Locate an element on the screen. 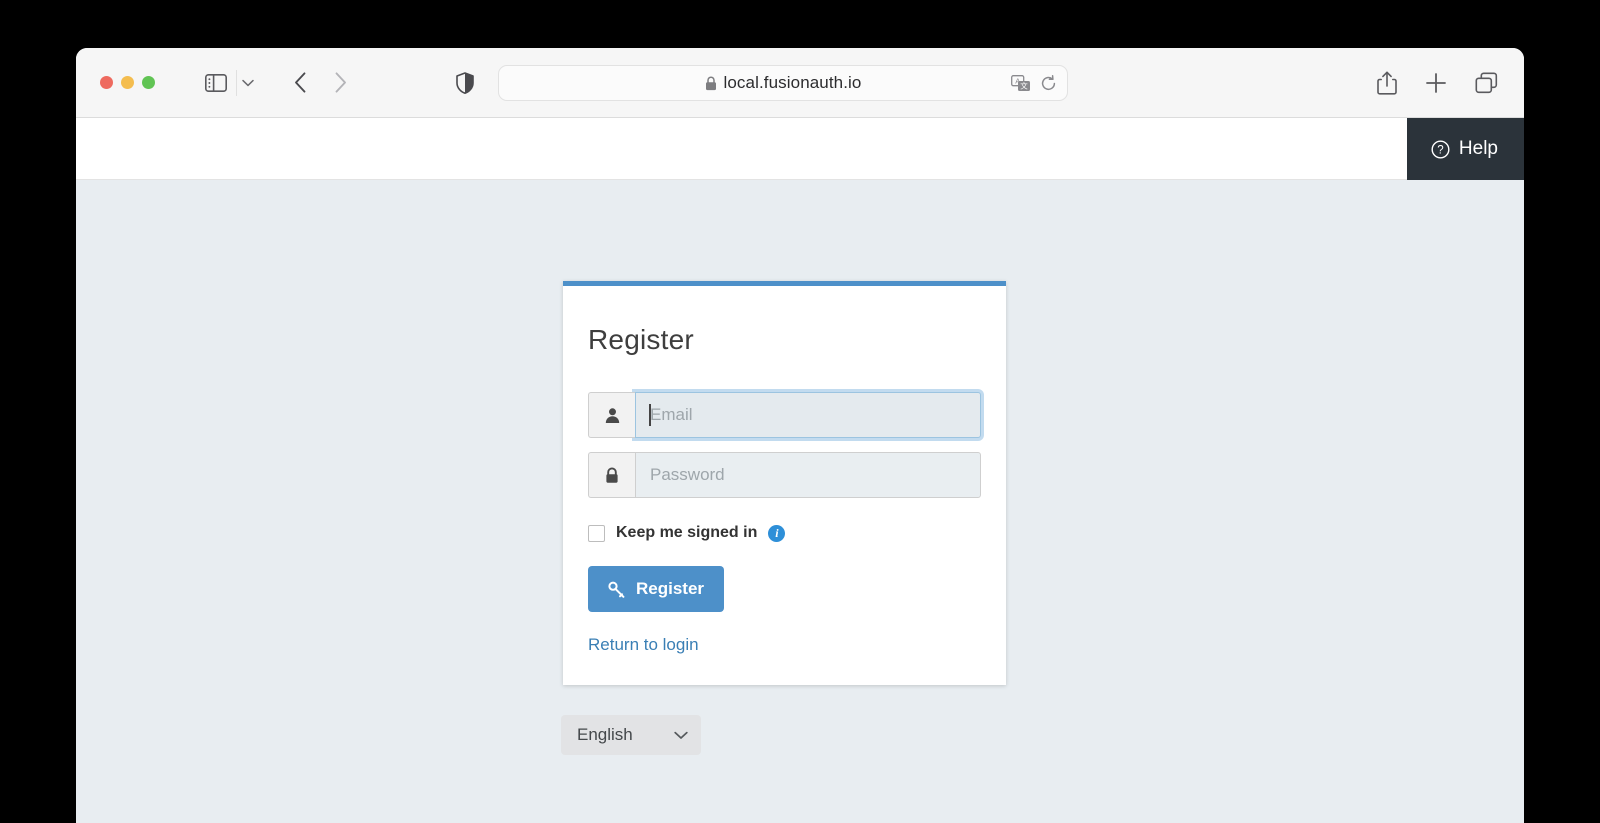 The width and height of the screenshot is (1600, 823). sidebar-toggle-icon is located at coordinates (216, 83).